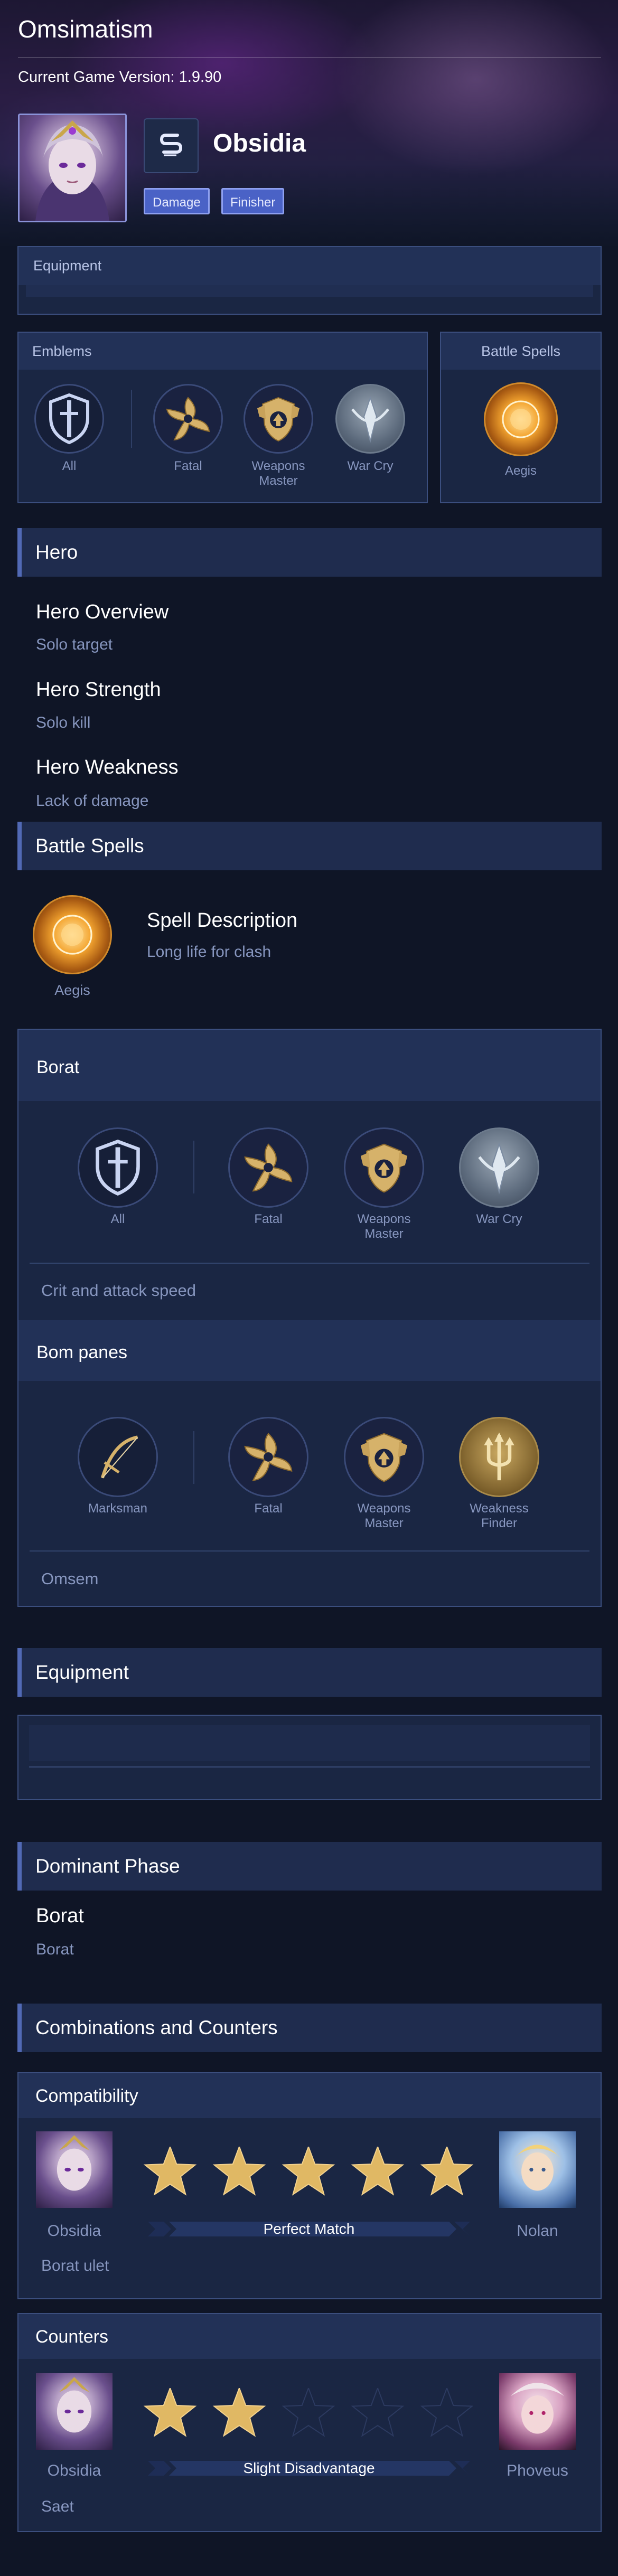  Describe the element at coordinates (103, 612) in the screenshot. I see `hero-overview-title: Hero Overview` at that location.